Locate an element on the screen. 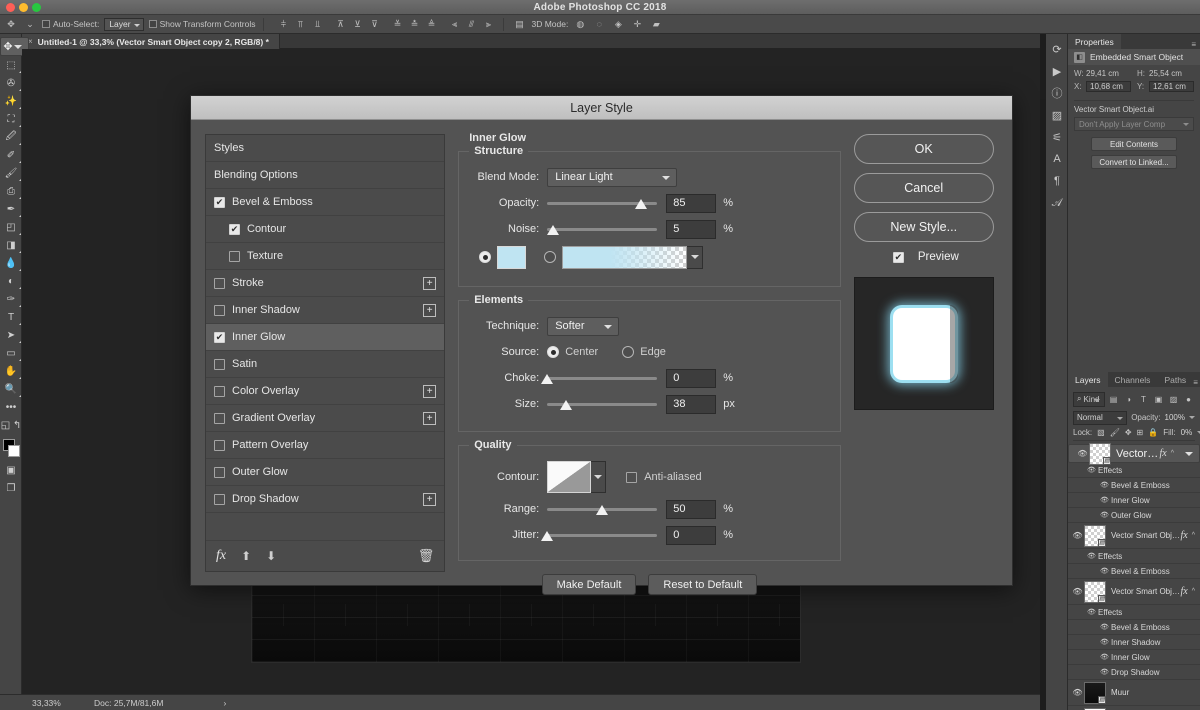  opacity-slider is located at coordinates (602, 203).